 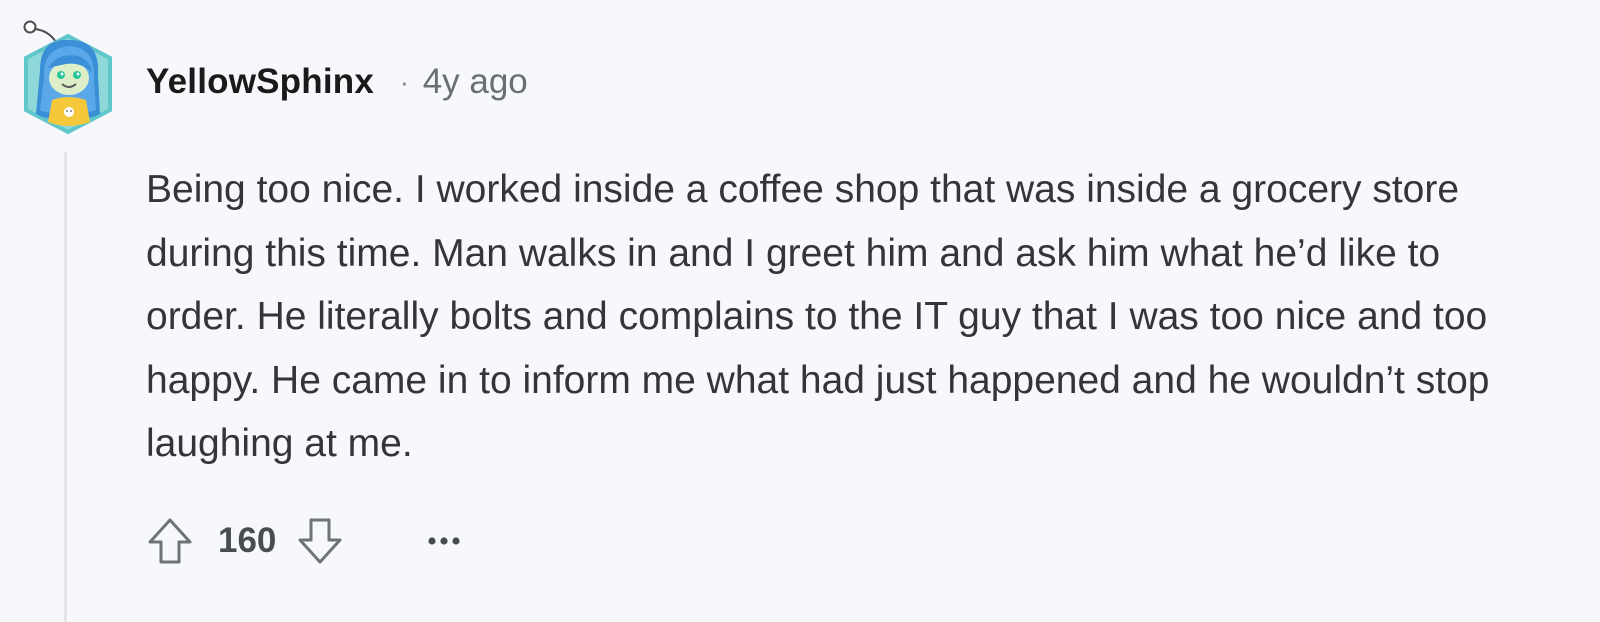 I want to click on comment-actions: 160, so click(x=307, y=541).